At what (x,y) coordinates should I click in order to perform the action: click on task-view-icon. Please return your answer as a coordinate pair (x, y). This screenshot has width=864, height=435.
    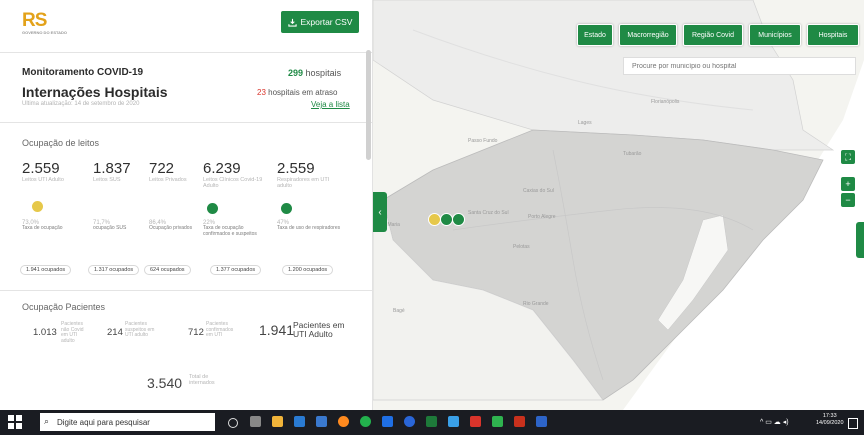
    Looking at the image, I should click on (255, 421).